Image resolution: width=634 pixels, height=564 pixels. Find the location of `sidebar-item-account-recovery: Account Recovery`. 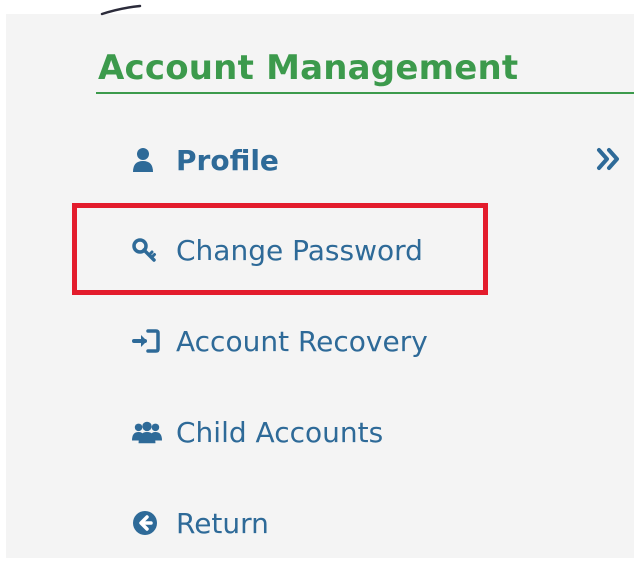

sidebar-item-account-recovery: Account Recovery is located at coordinates (280, 341).